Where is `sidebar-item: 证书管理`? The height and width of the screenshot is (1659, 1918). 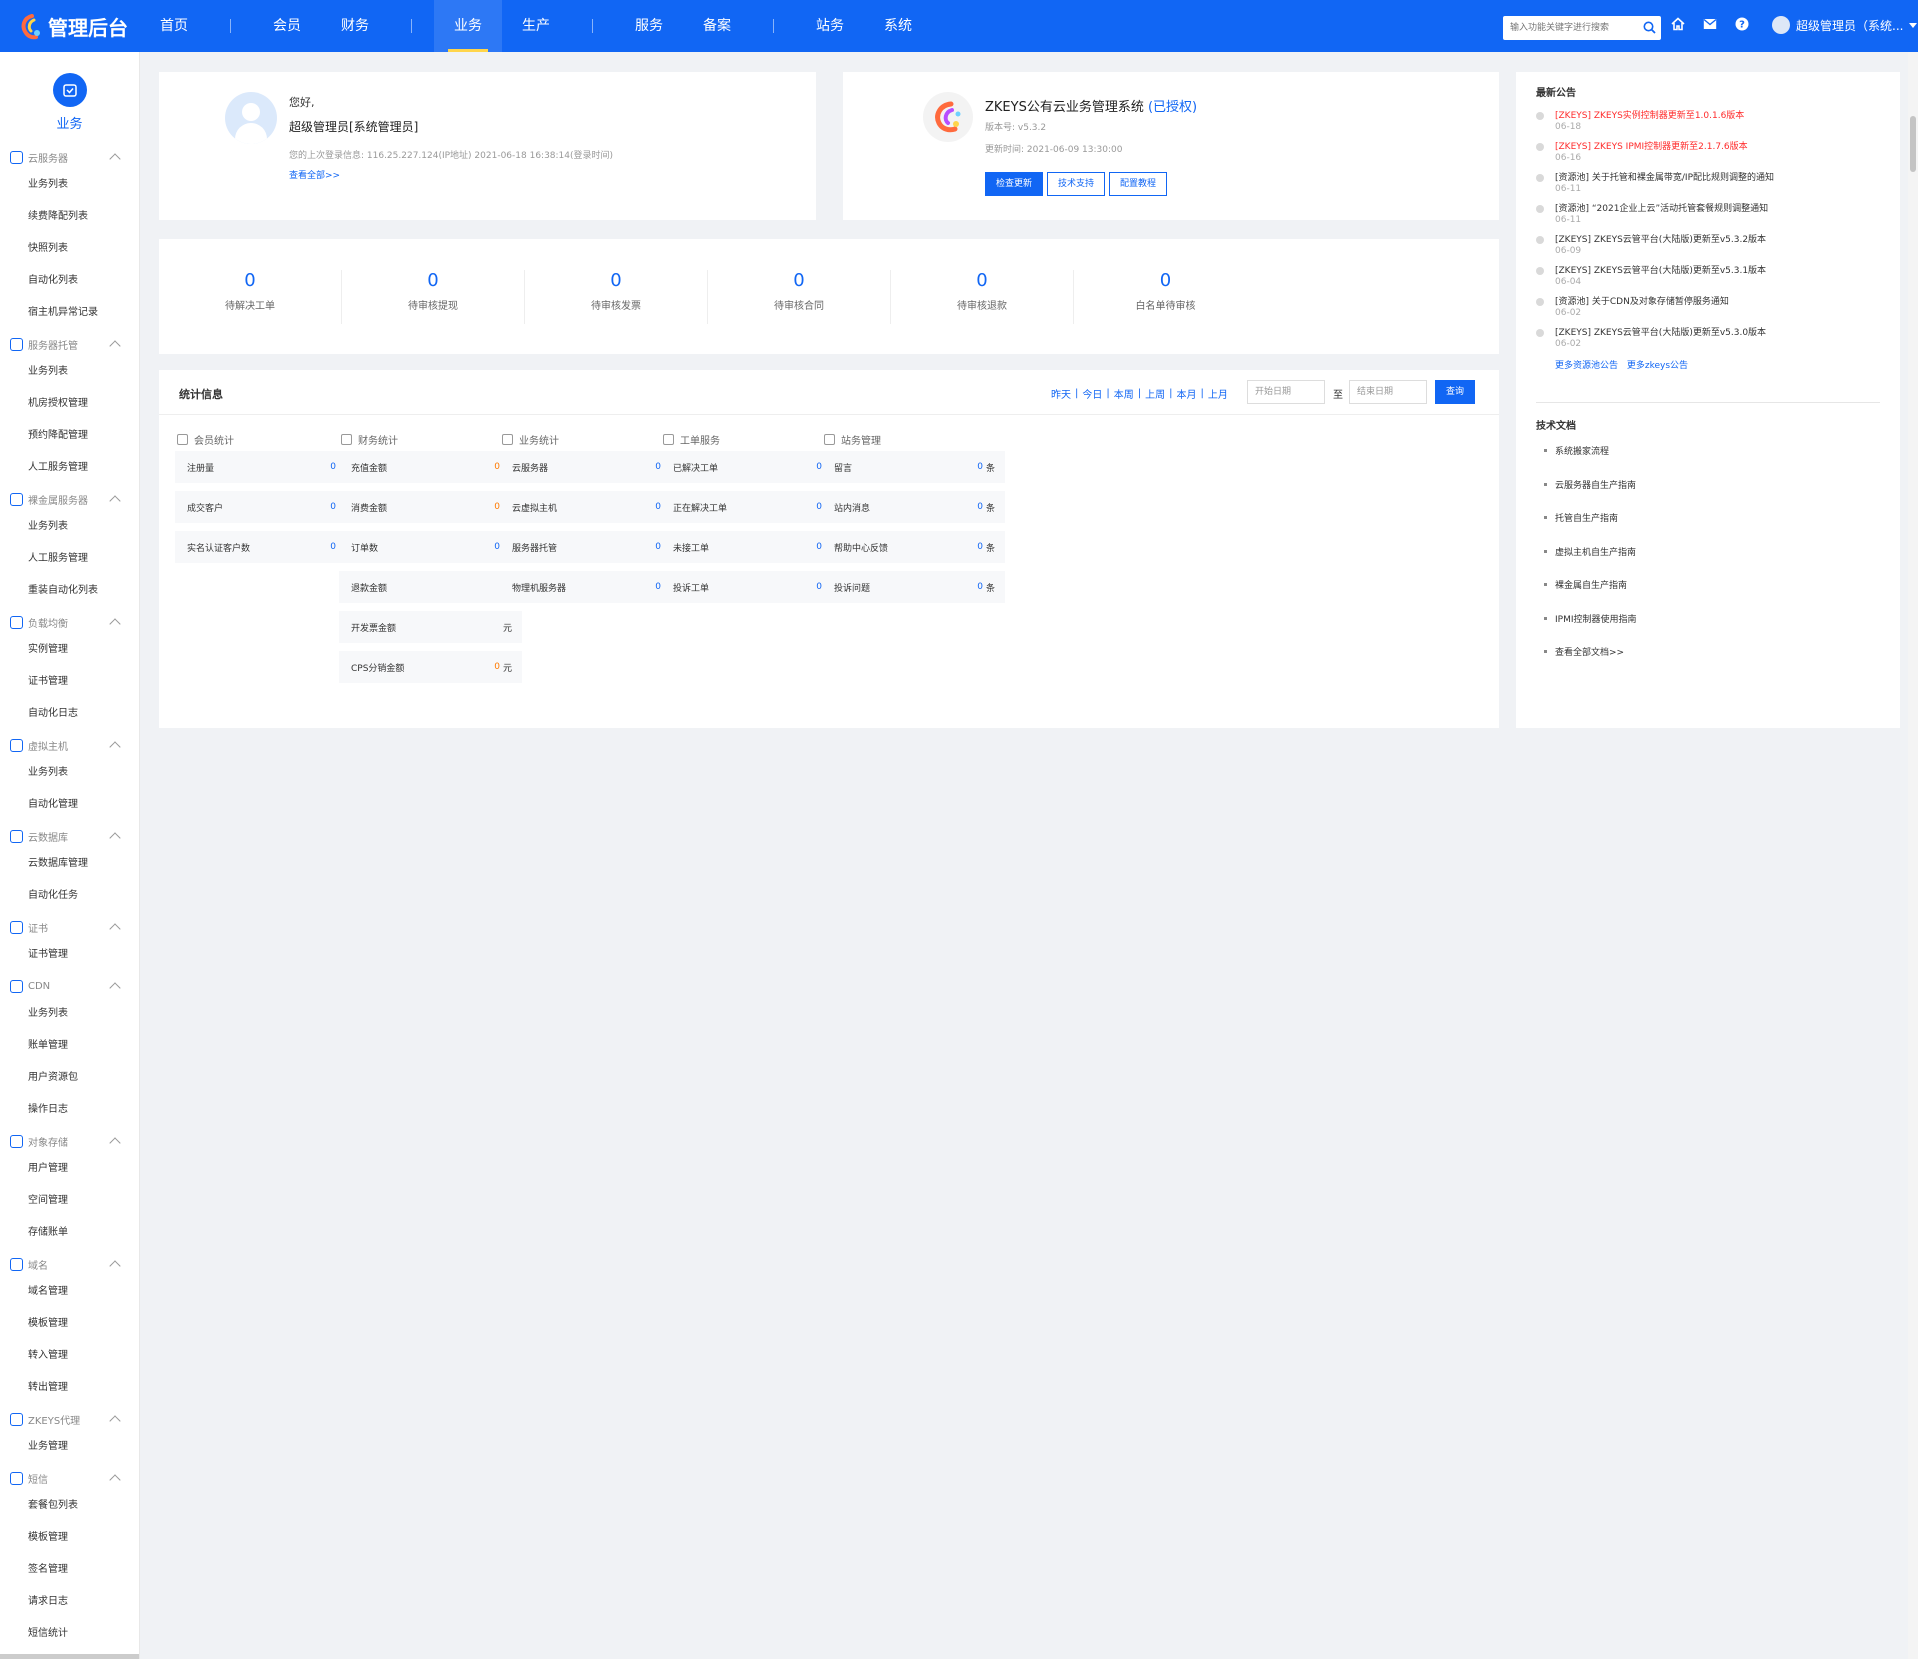 sidebar-item: 证书管理 is located at coordinates (69, 682).